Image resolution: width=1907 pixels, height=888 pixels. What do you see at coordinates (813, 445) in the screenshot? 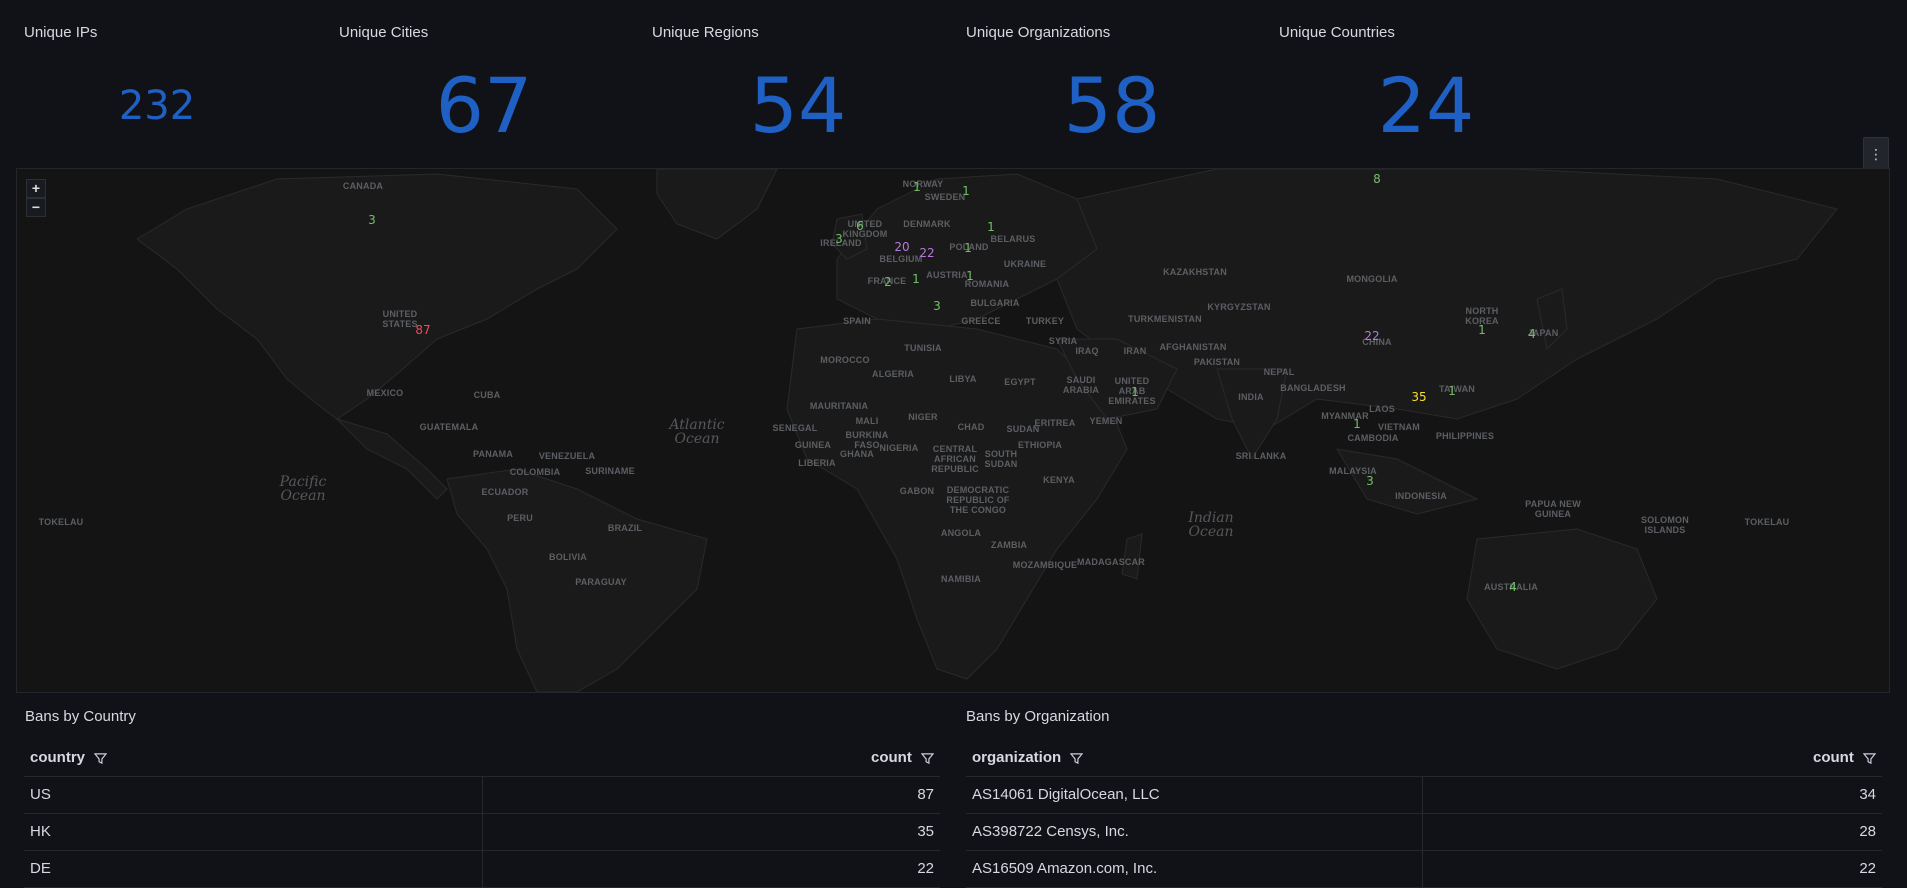
I see `map-label: GUINEA` at bounding box center [813, 445].